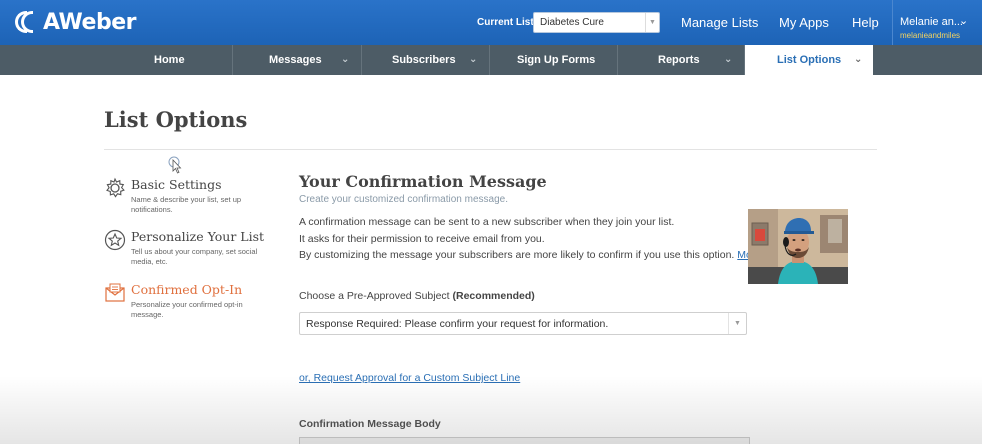  I want to click on message-body-editor, so click(524, 440).